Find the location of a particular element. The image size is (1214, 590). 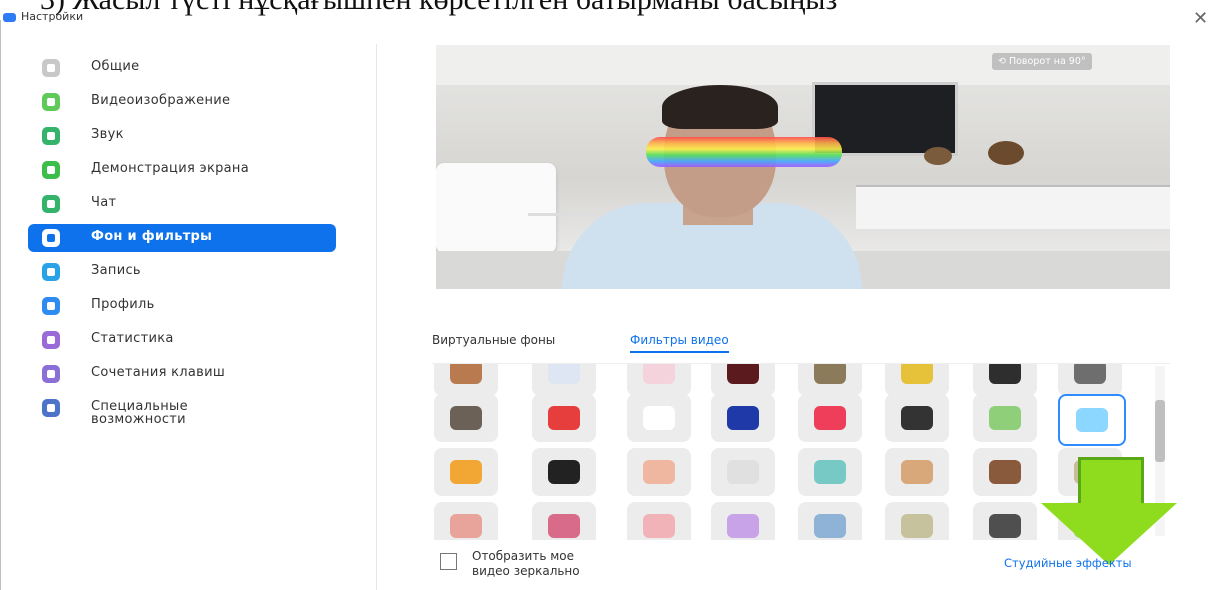

profile-icon is located at coordinates (51, 306).